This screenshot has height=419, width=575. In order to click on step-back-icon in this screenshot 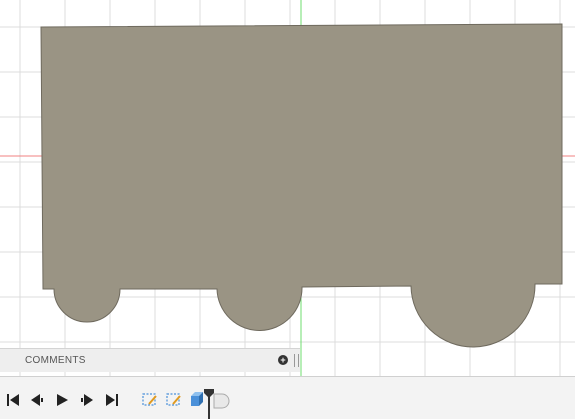, I will do `click(37, 400)`.